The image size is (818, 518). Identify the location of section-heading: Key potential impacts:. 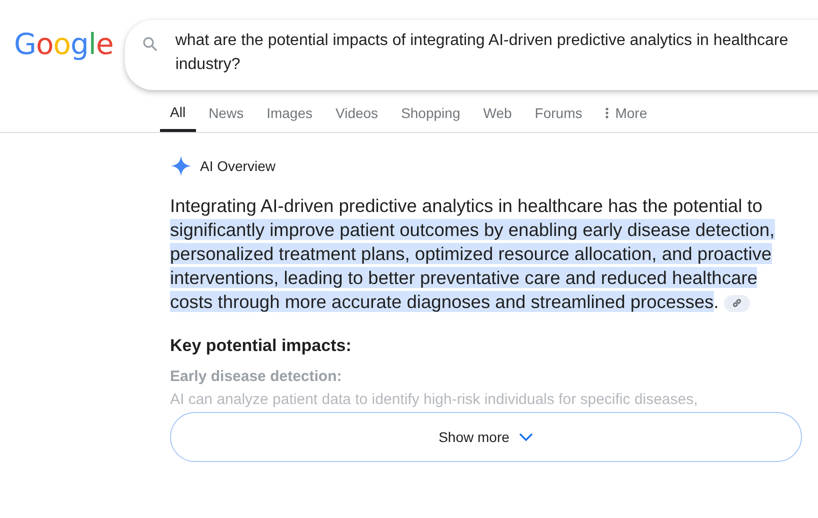
(261, 346).